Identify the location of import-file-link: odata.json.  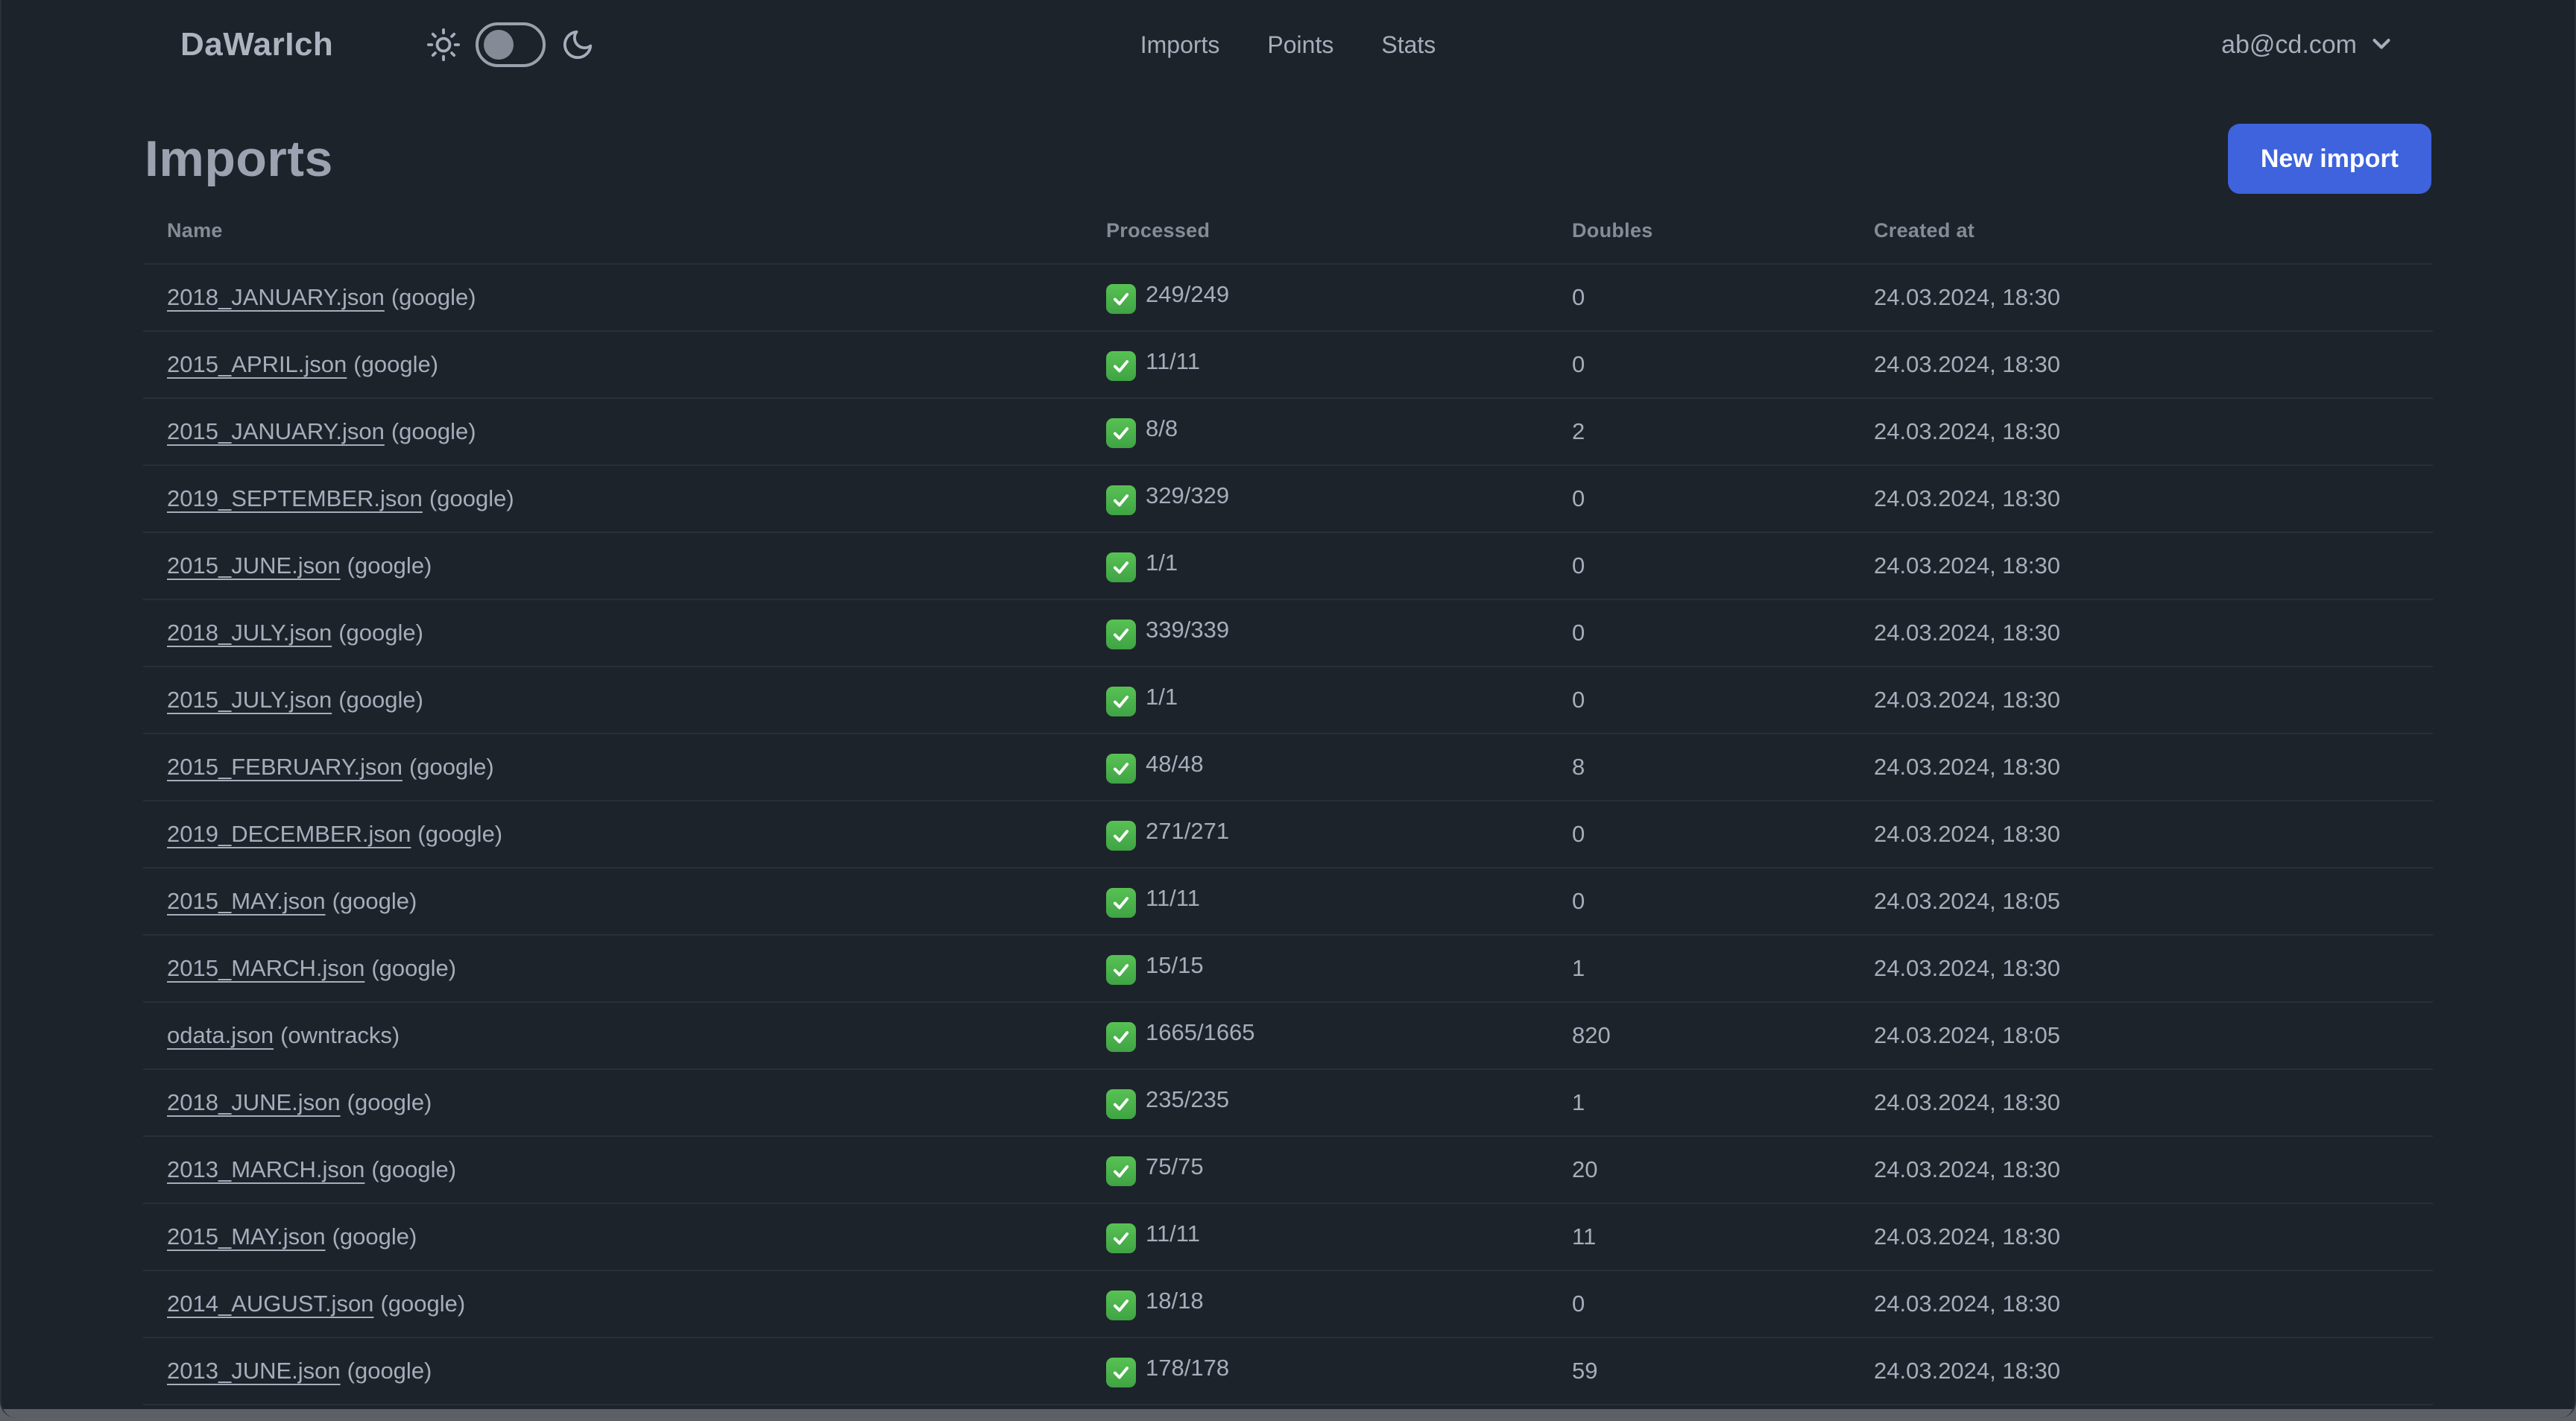
(220, 1035).